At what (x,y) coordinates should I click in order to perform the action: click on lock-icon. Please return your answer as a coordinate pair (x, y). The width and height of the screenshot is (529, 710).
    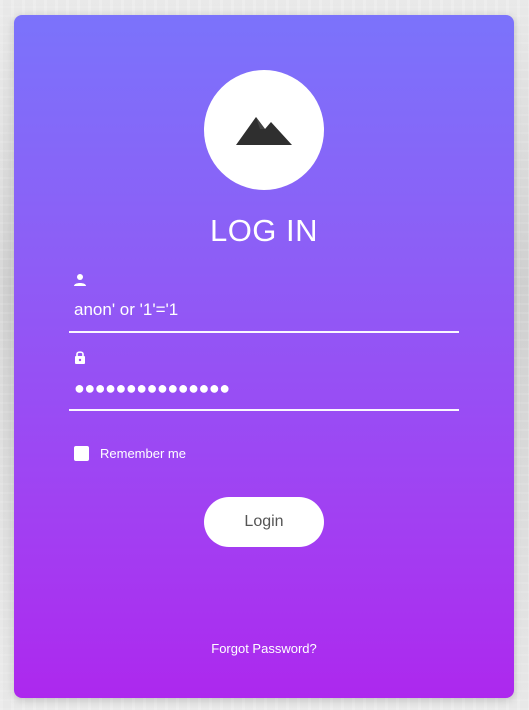
    Looking at the image, I should click on (80, 357).